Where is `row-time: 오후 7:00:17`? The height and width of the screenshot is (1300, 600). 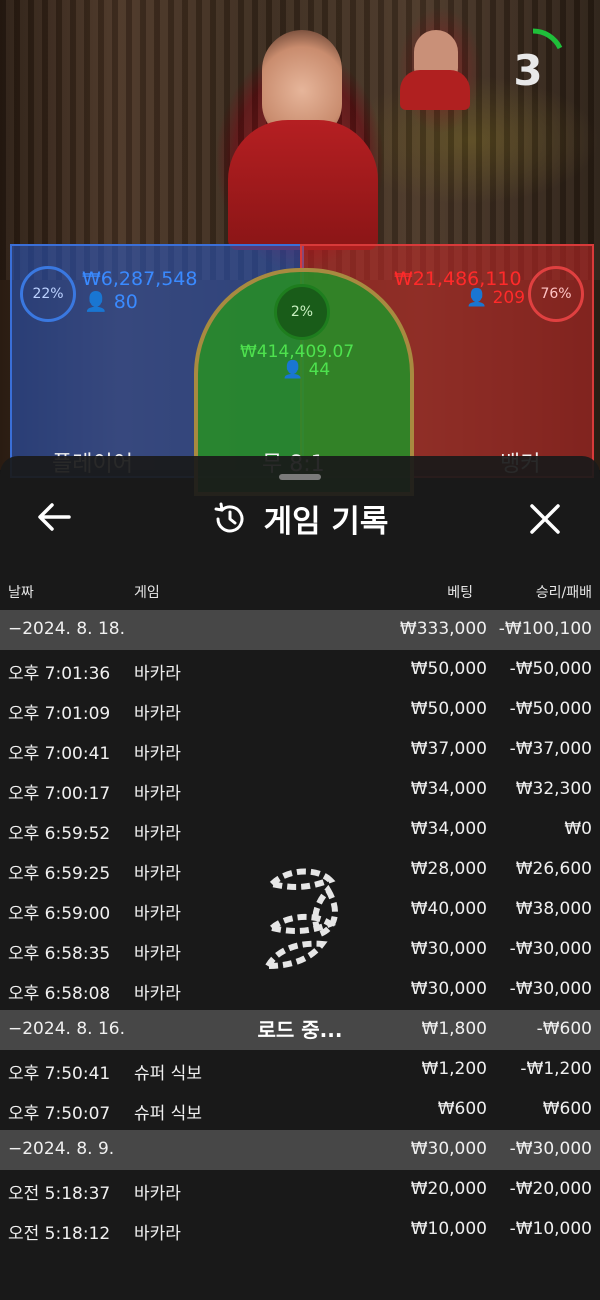
row-time: 오후 7:00:17 is located at coordinates (59, 794).